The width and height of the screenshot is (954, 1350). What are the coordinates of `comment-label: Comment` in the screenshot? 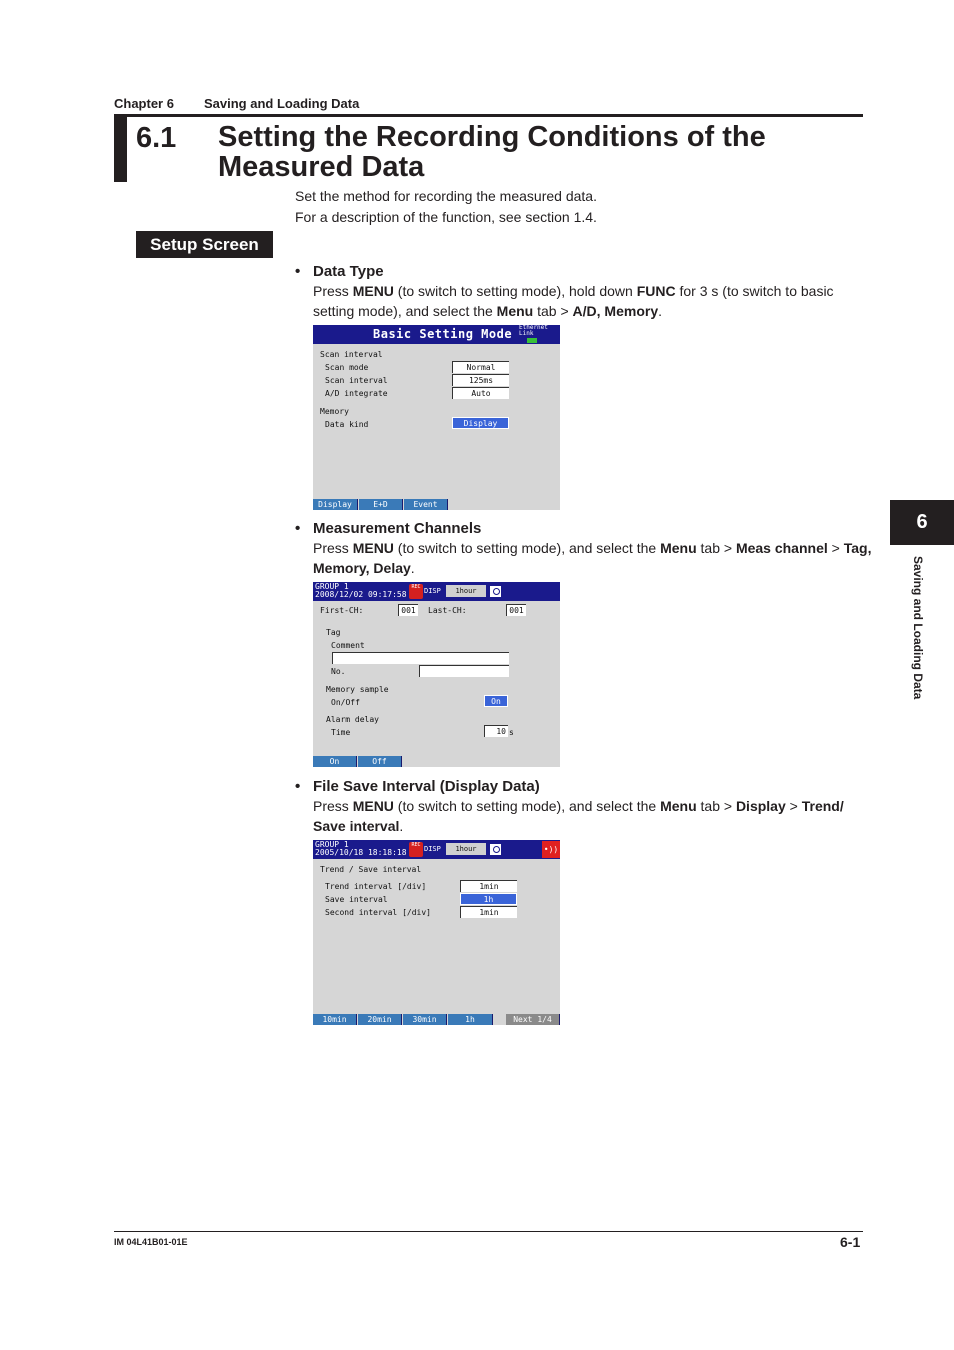 It's located at (348, 645).